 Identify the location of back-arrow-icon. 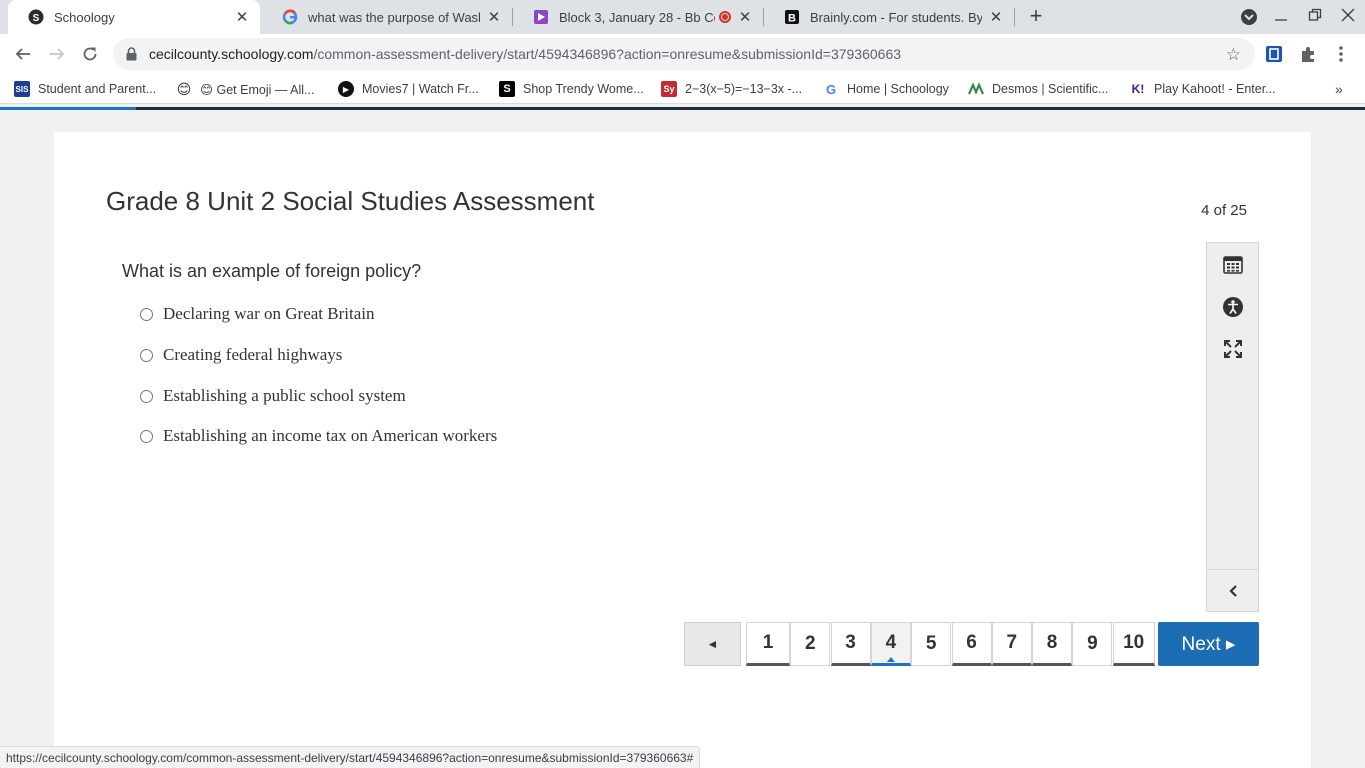
(23, 54).